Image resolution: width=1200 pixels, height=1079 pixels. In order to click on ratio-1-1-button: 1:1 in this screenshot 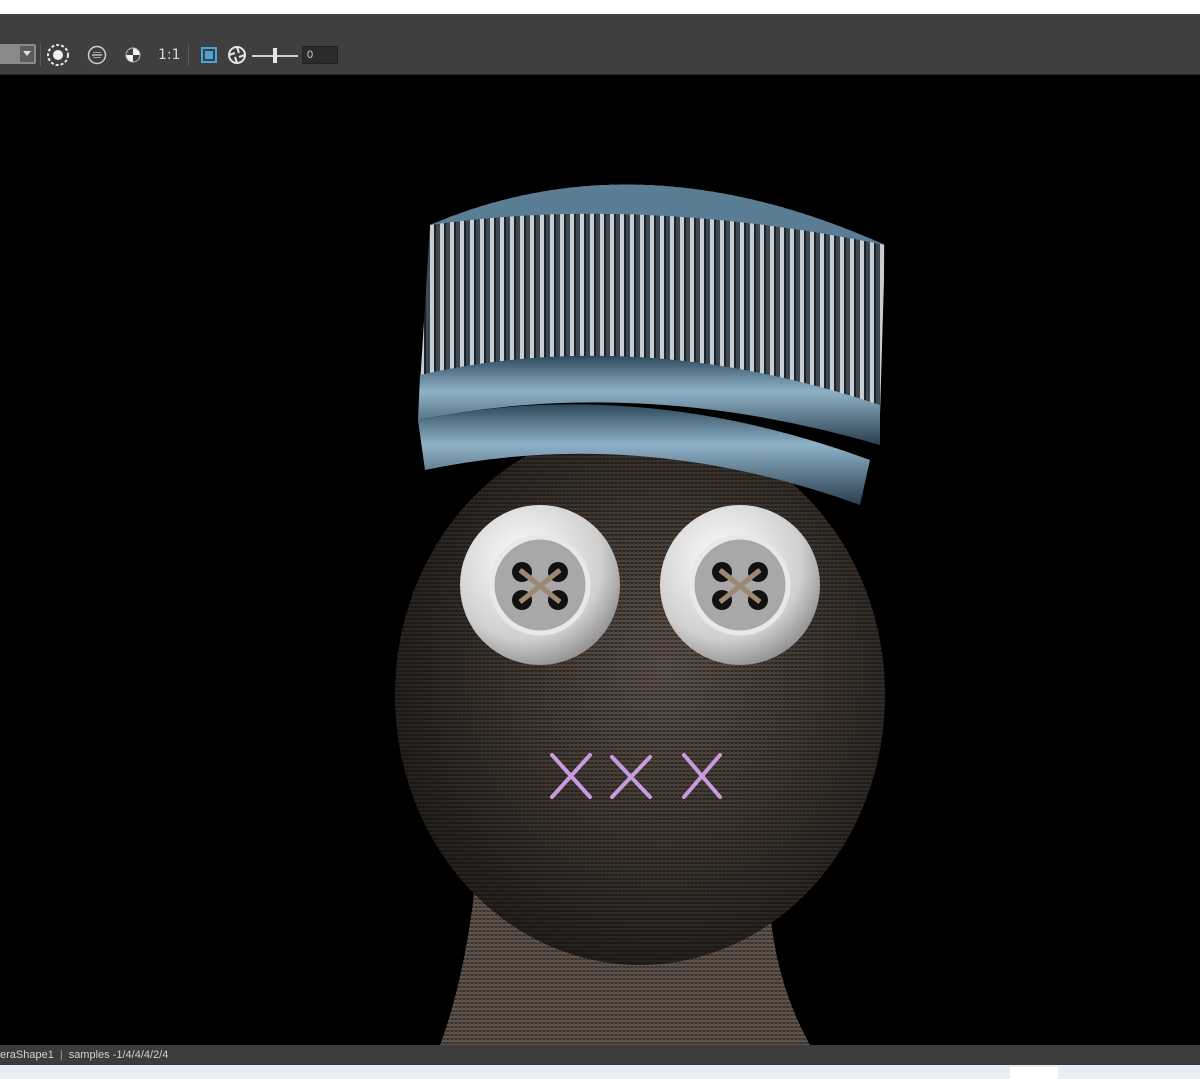, I will do `click(169, 55)`.